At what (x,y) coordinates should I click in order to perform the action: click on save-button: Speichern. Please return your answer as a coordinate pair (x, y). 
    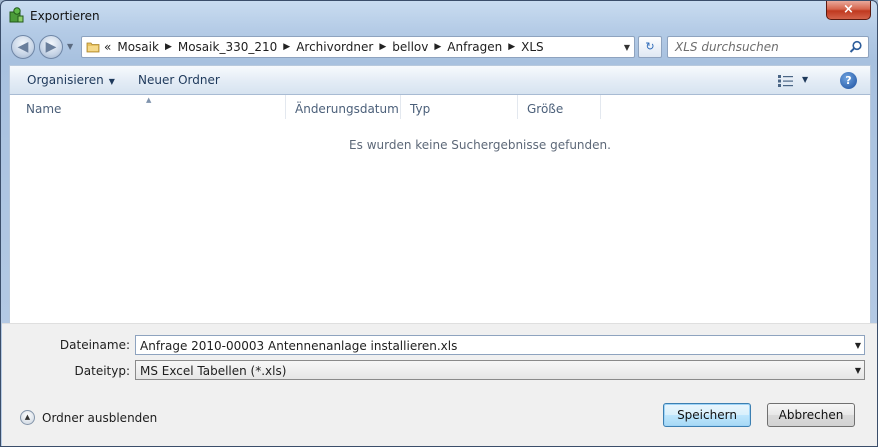
    Looking at the image, I should click on (707, 415).